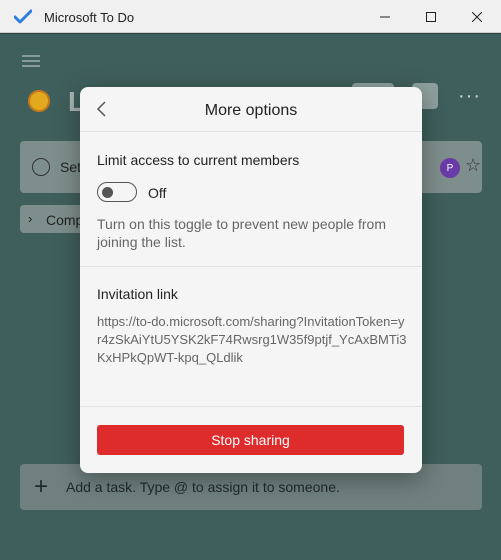 This screenshot has width=501, height=560. What do you see at coordinates (71, 167) in the screenshot?
I see `task-title: Set` at bounding box center [71, 167].